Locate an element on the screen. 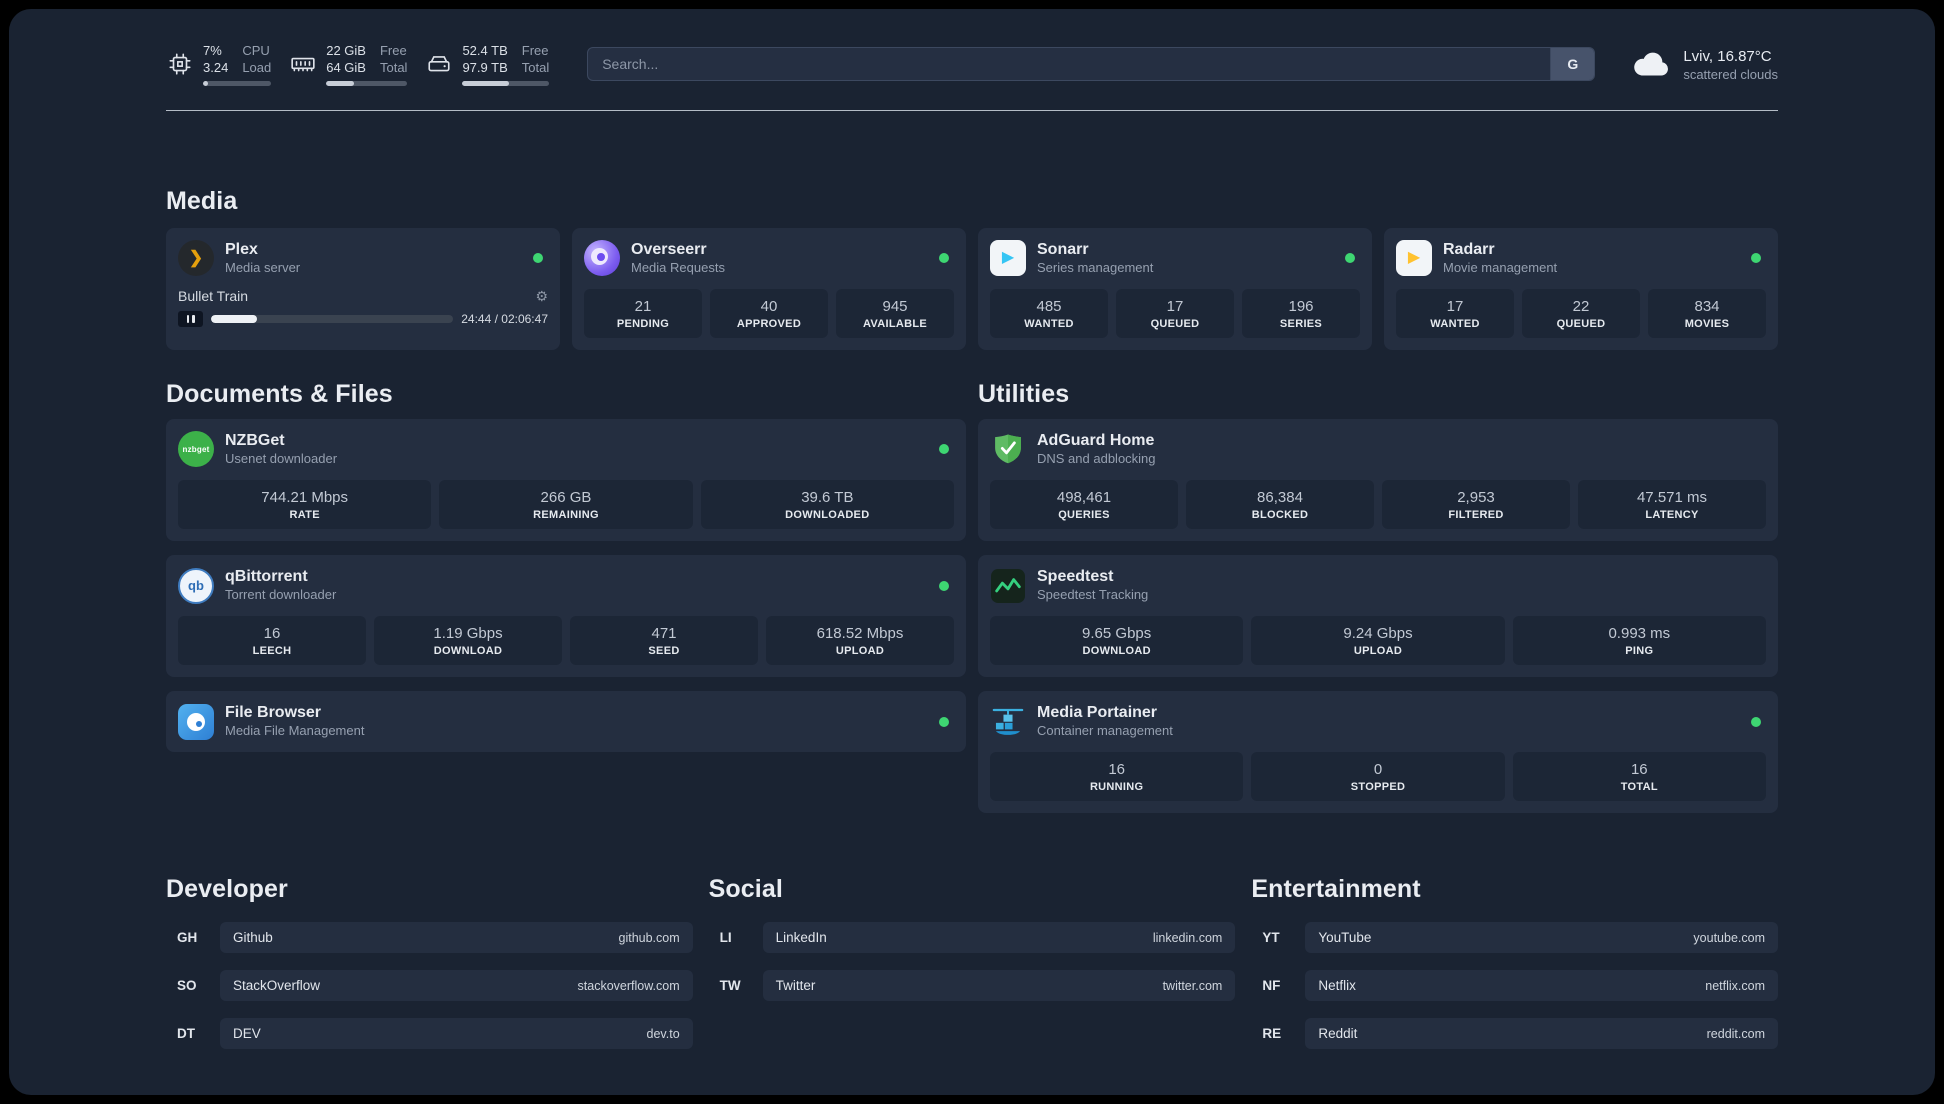 This screenshot has height=1104, width=1944. playback-progress-bar is located at coordinates (332, 318).